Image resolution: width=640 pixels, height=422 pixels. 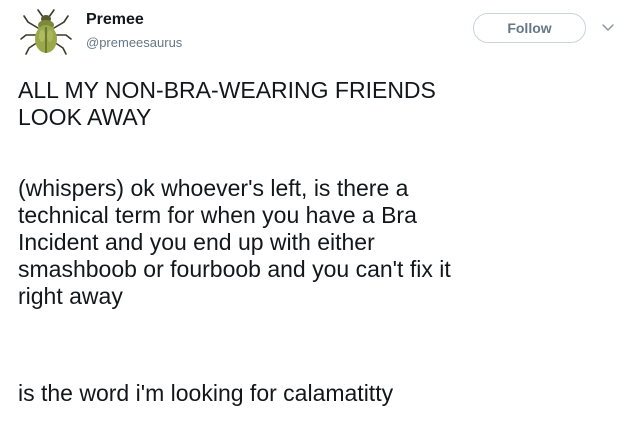 What do you see at coordinates (206, 393) in the screenshot?
I see `tweet-paragraph-ending: is the word i'm looking for calamatitty` at bounding box center [206, 393].